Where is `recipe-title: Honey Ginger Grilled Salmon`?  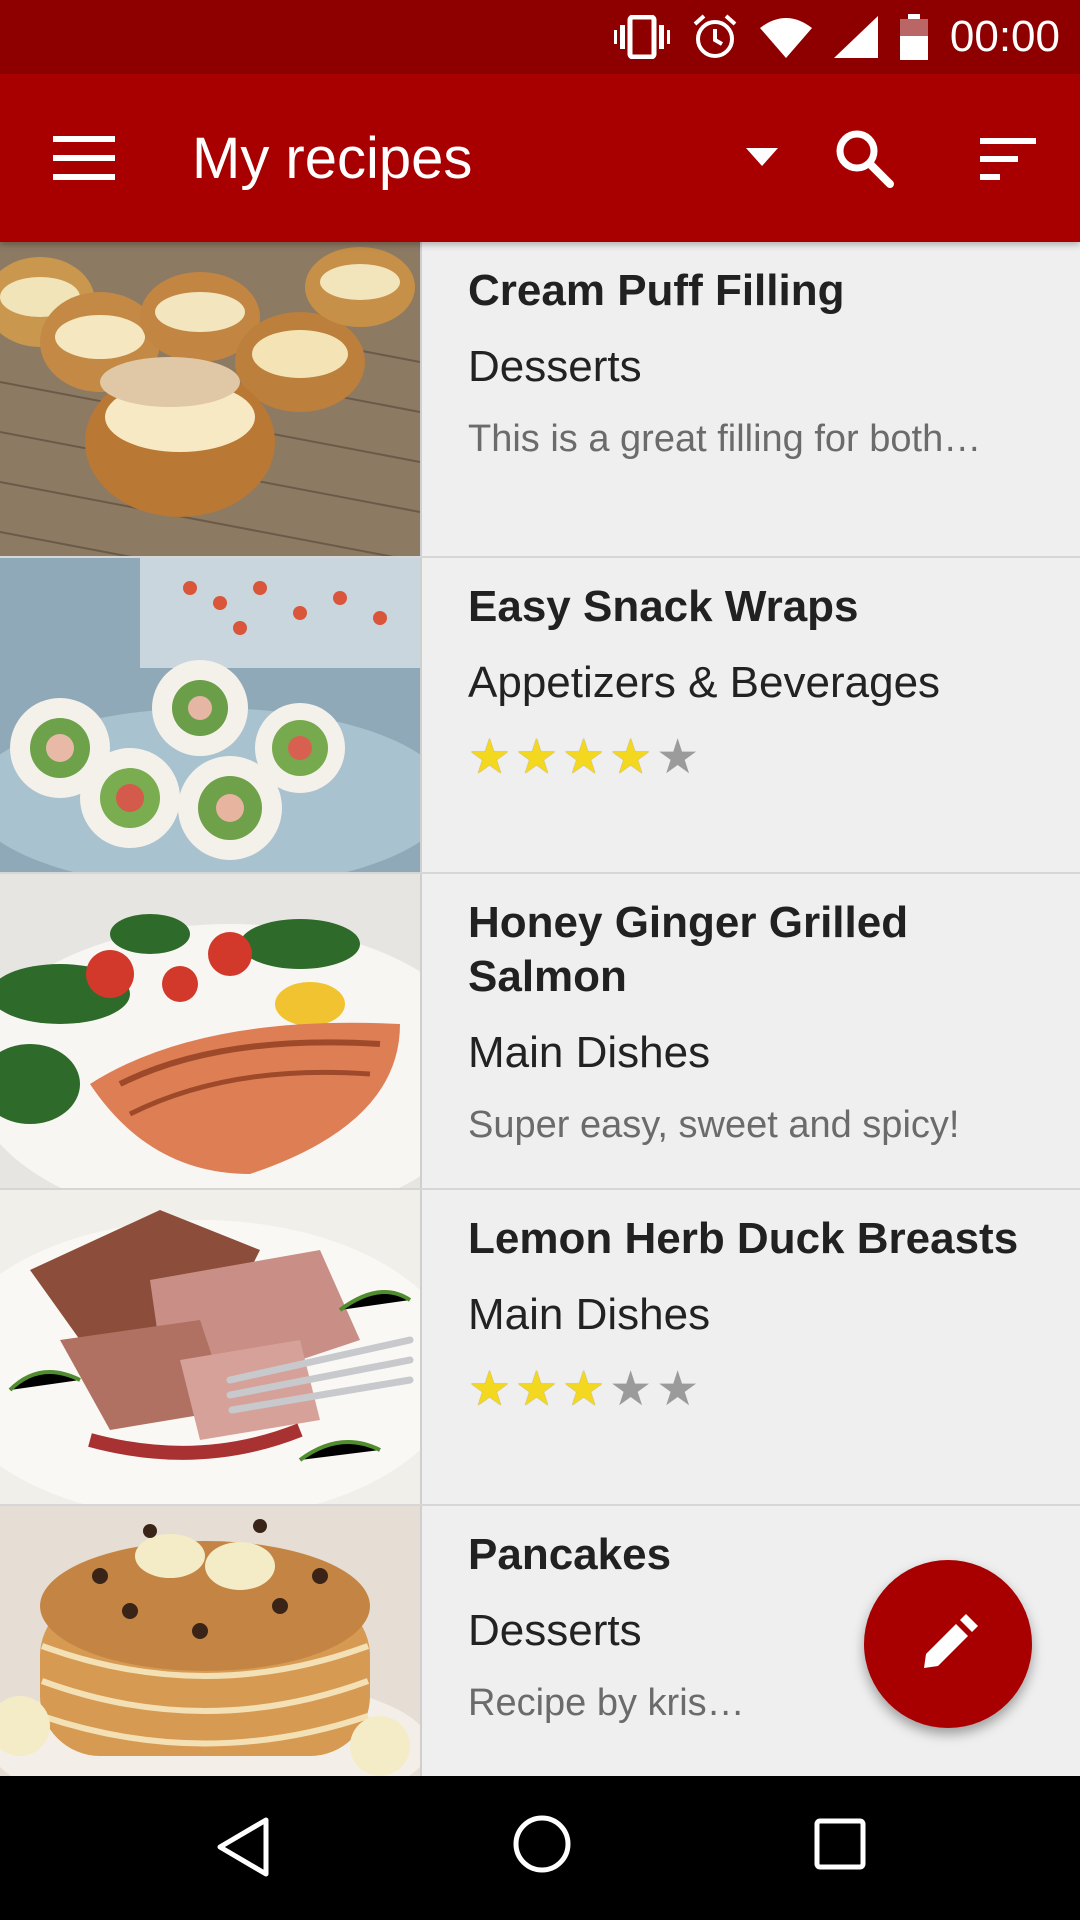
recipe-title: Honey Ginger Grilled Salmon is located at coordinates (758, 950).